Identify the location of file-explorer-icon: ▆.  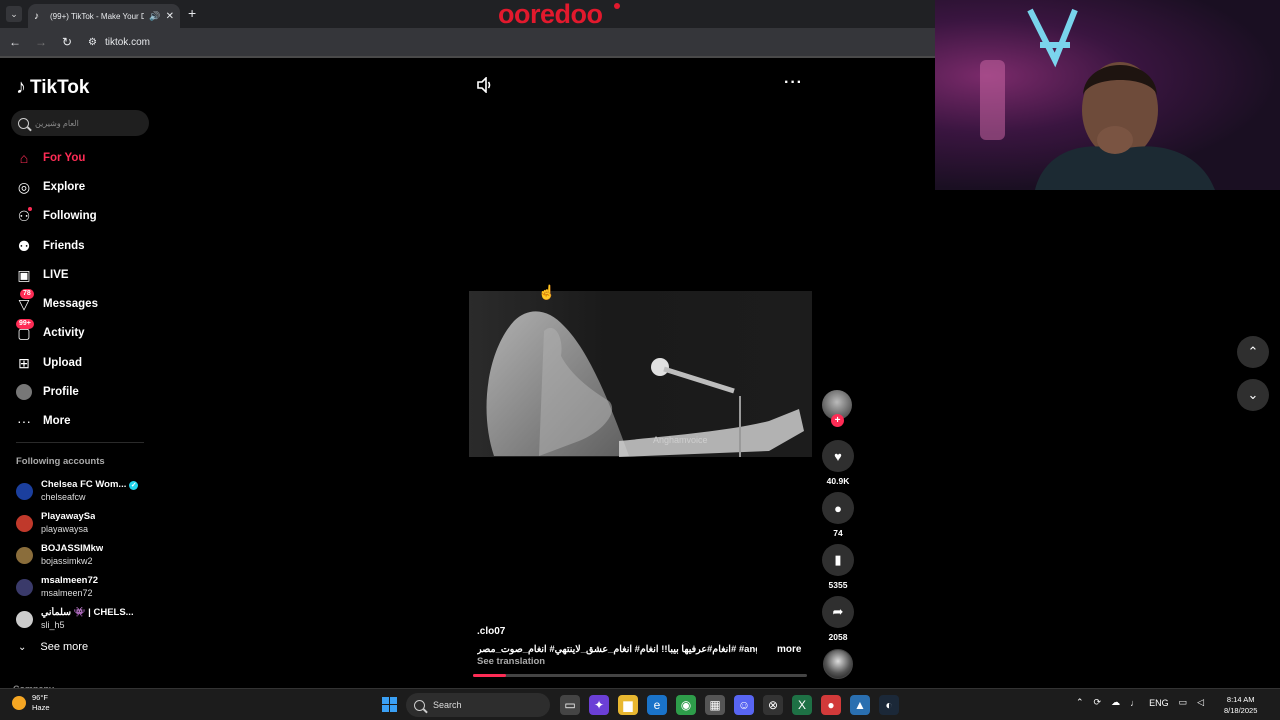
(628, 705).